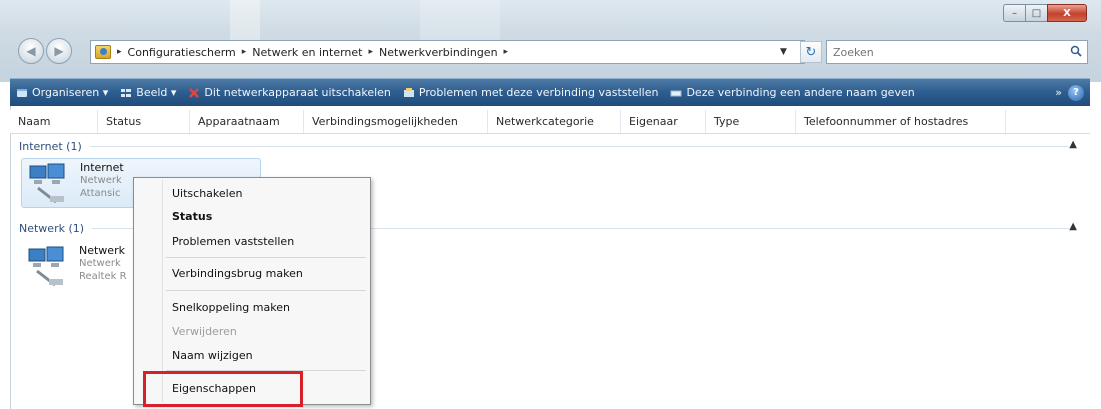 This screenshot has height=409, width=1101. What do you see at coordinates (408, 92) in the screenshot?
I see `diagnose-icon` at bounding box center [408, 92].